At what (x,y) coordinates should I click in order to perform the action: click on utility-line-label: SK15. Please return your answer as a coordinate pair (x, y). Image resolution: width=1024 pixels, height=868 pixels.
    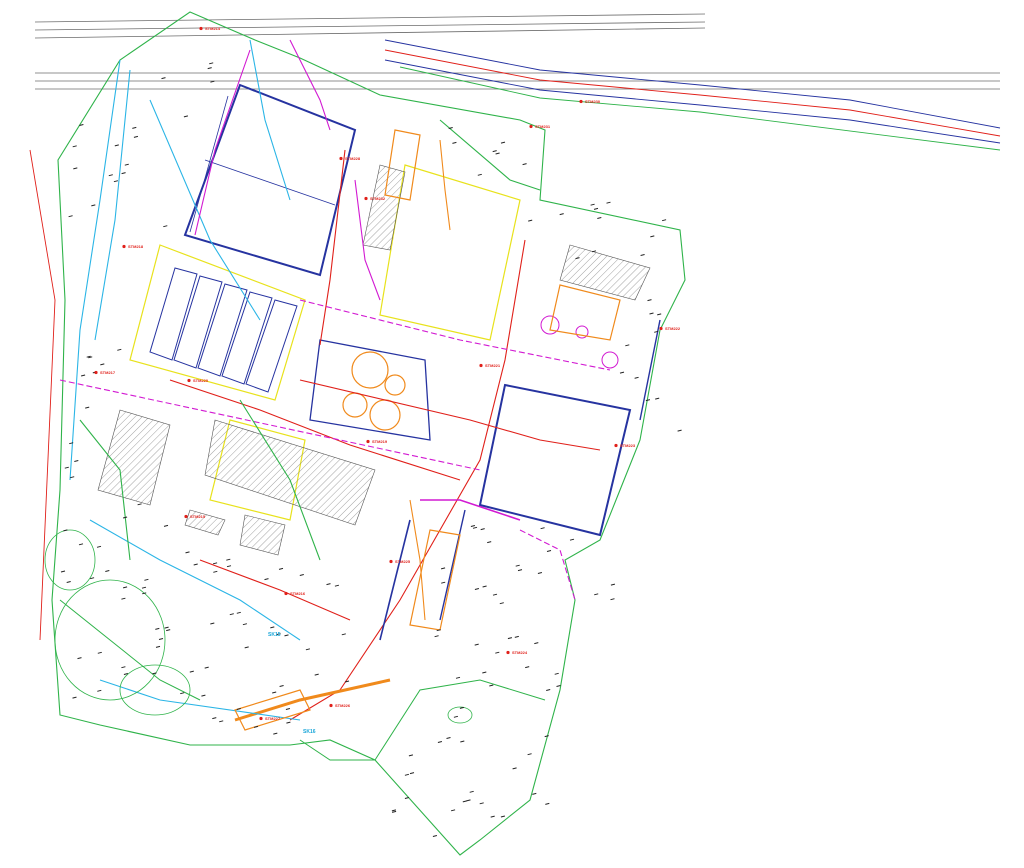
    Looking at the image, I should click on (274, 635).